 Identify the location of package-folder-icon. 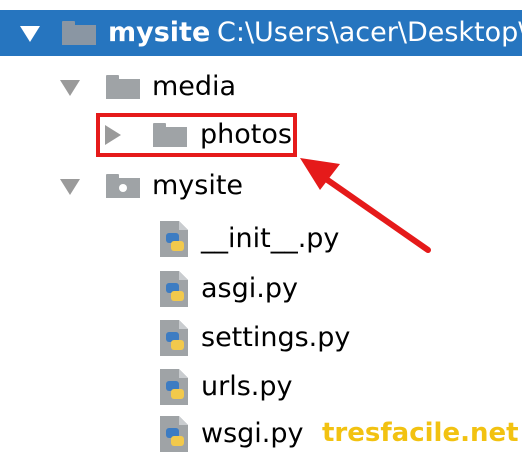
(123, 186).